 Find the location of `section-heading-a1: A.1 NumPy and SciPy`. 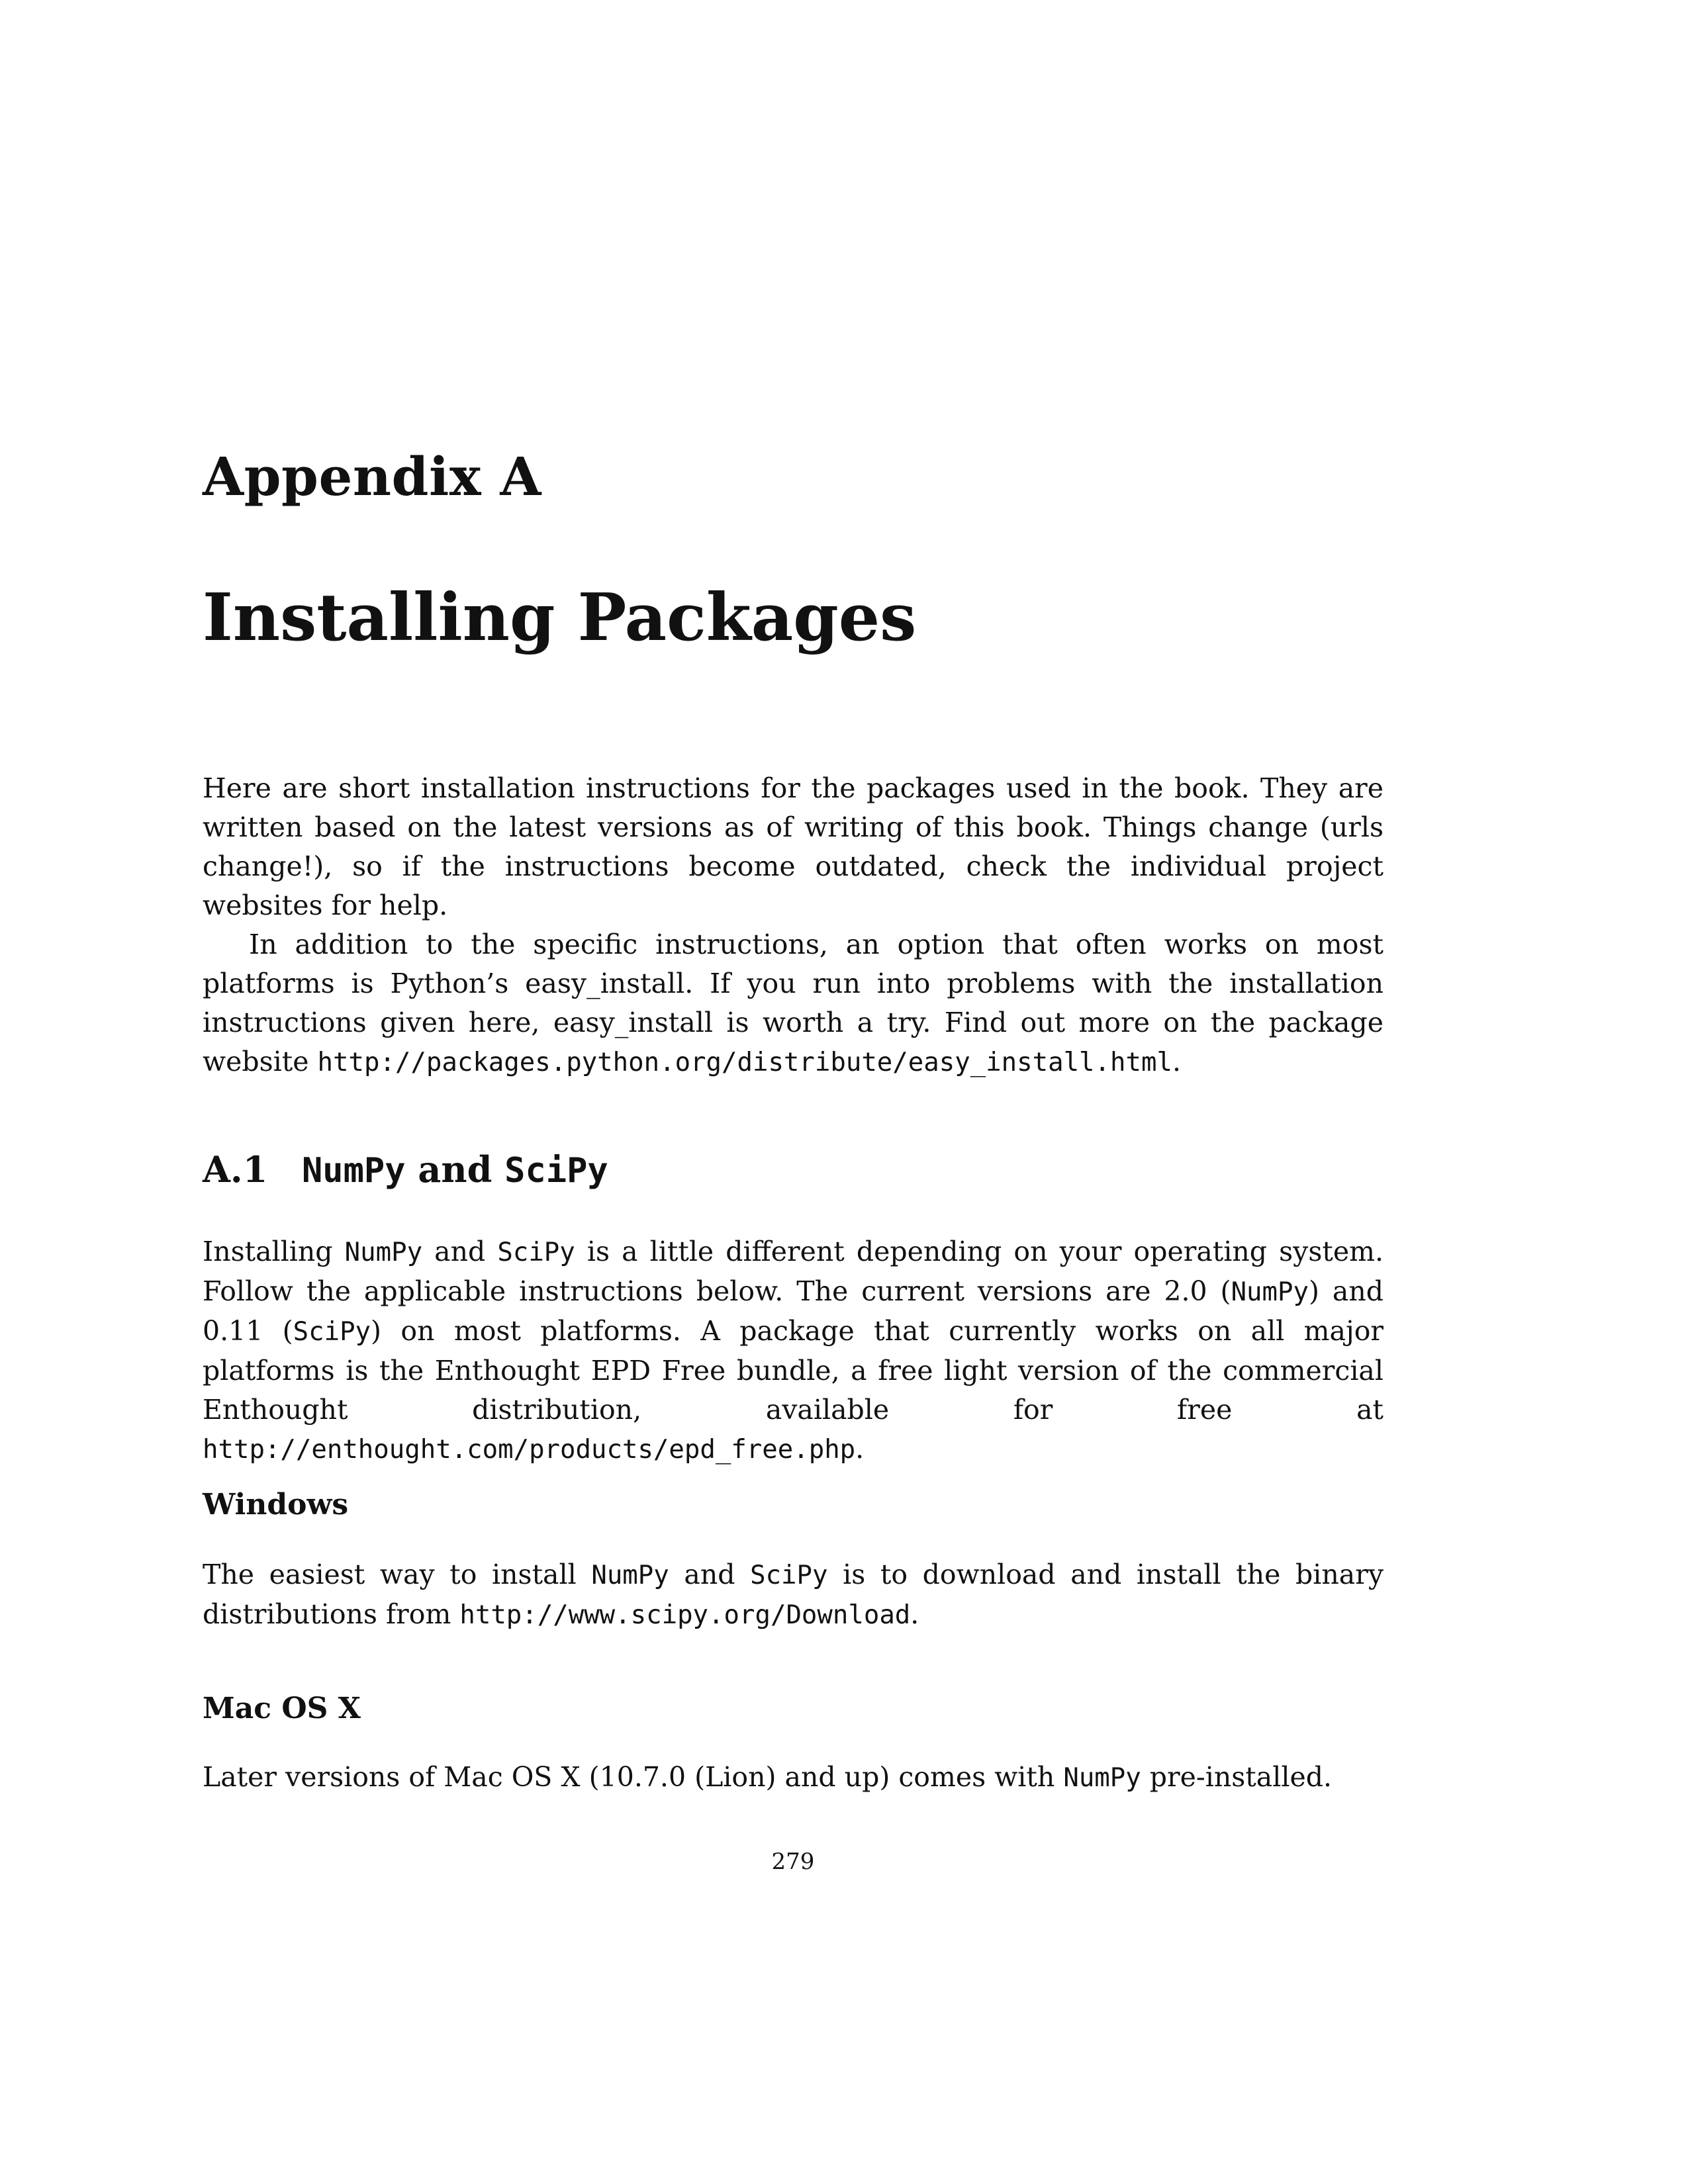

section-heading-a1: A.1 NumPy and SciPy is located at coordinates (405, 1170).